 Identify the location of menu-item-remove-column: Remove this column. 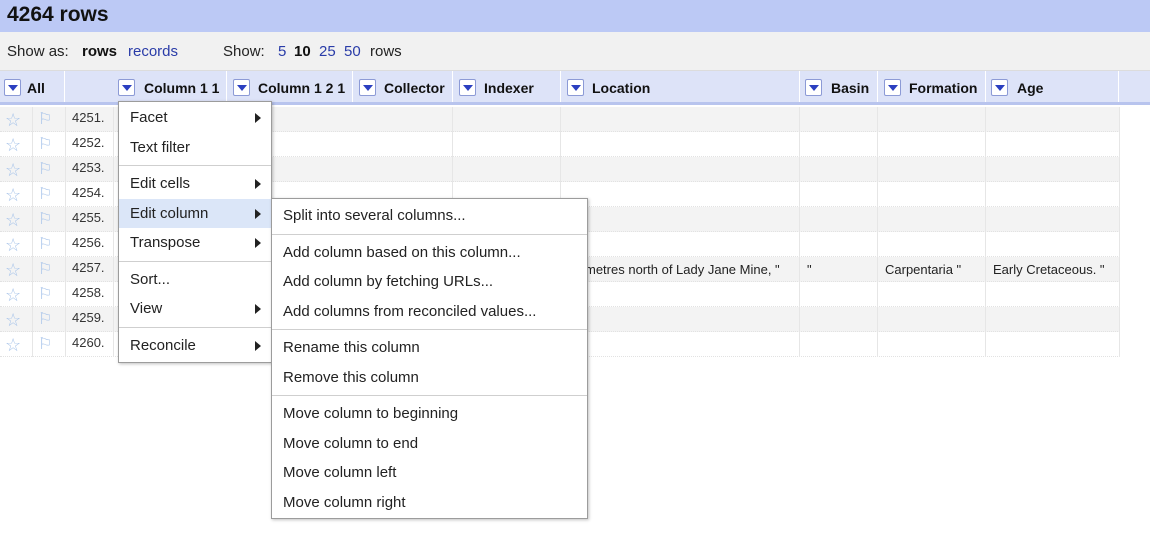
(429, 378).